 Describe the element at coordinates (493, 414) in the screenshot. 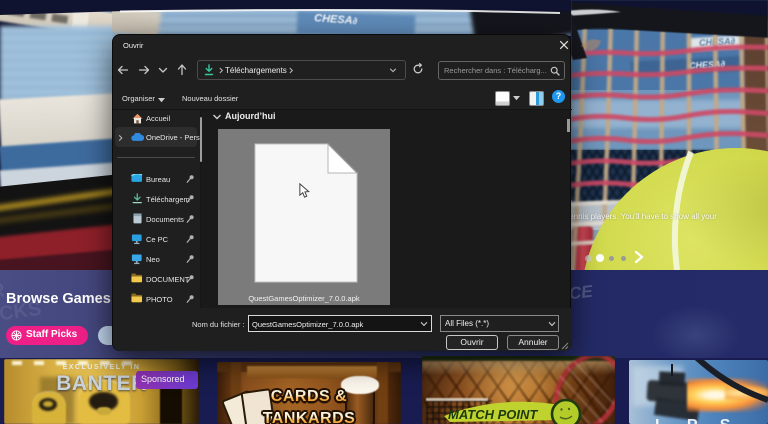

I see `svg-text: MATCH POINT` at that location.